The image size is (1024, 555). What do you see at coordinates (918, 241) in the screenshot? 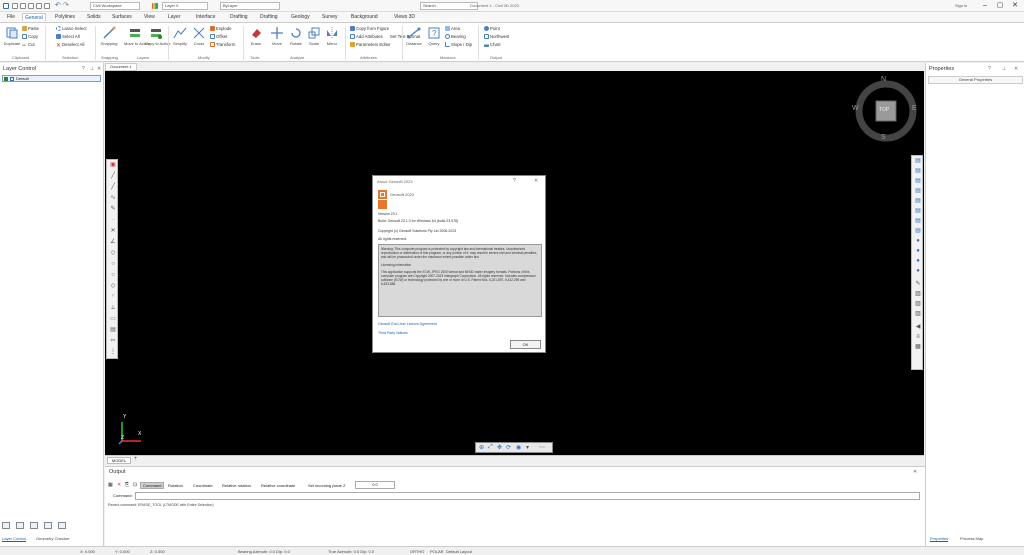
I see `sphere-icon: ●` at bounding box center [918, 241].